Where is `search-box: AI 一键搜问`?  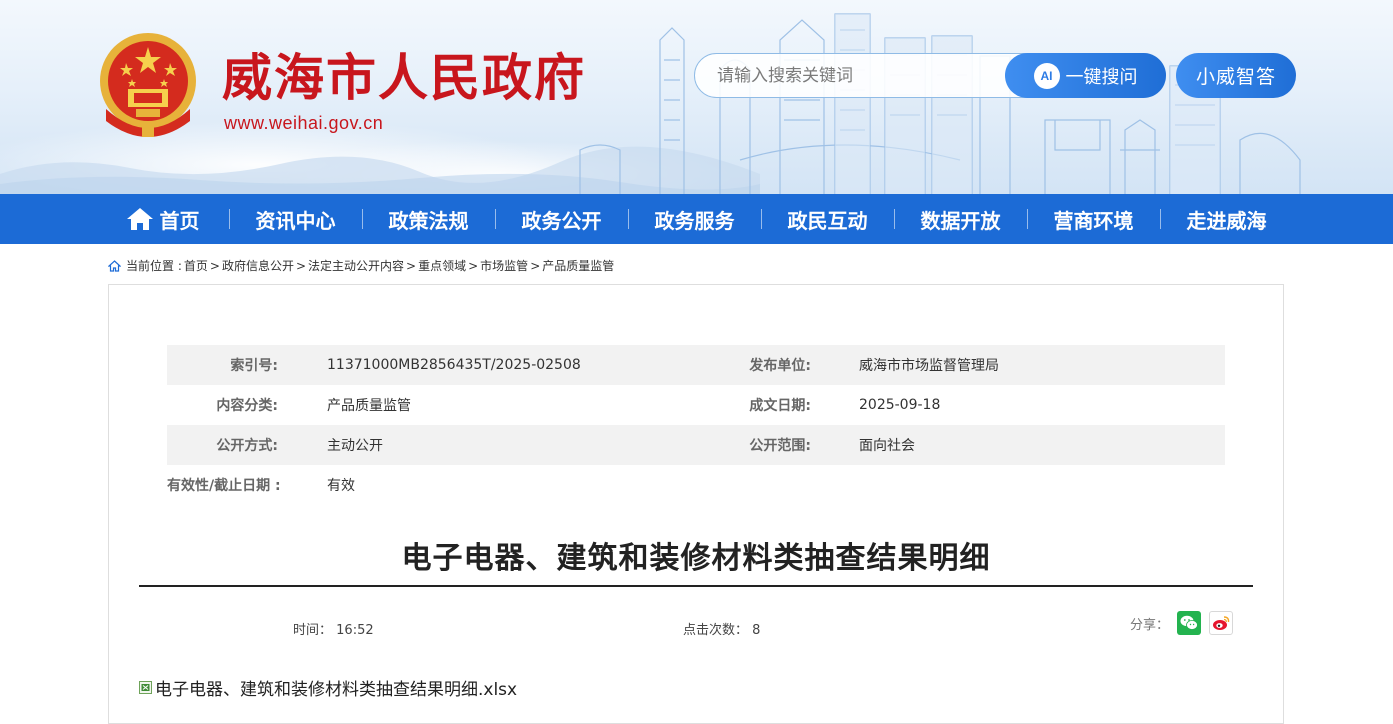 search-box: AI 一键搜问 is located at coordinates (930, 75).